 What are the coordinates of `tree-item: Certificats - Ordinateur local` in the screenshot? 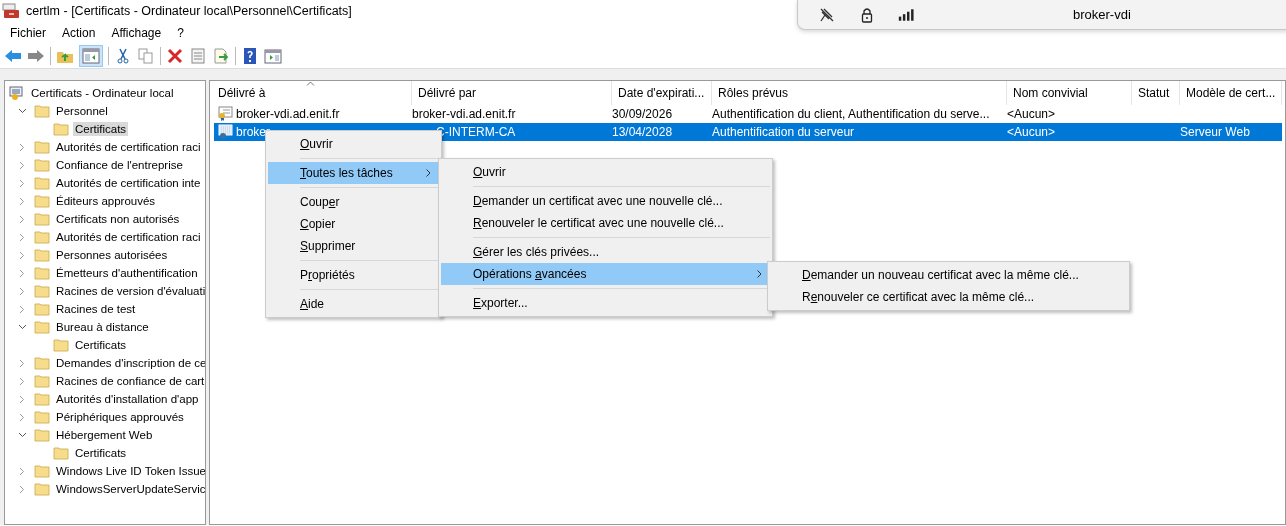 It's located at (102, 93).